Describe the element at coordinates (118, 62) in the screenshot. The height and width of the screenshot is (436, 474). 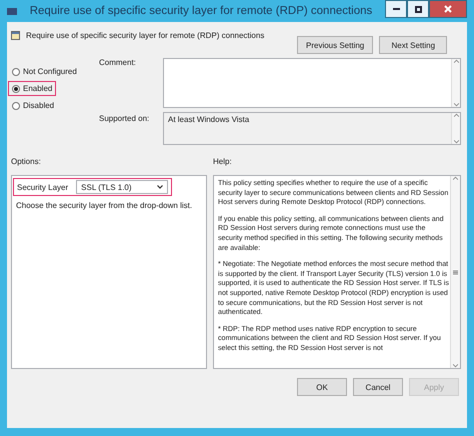
I see `comment-label: Comment:` at that location.